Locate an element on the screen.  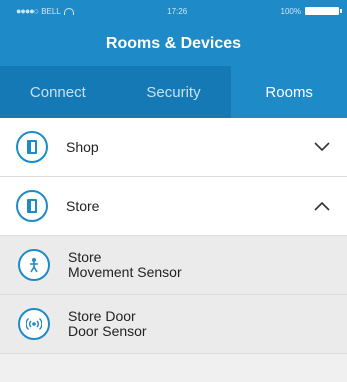
tab-bar: Connect Security Rooms is located at coordinates (173, 92).